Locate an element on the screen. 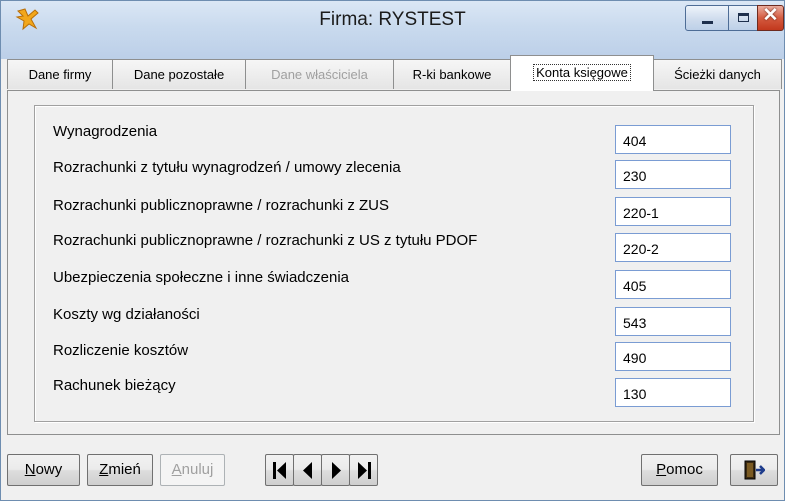 Image resolution: width=785 pixels, height=501 pixels. window-title: Firma: RYSTEST is located at coordinates (392, 19).